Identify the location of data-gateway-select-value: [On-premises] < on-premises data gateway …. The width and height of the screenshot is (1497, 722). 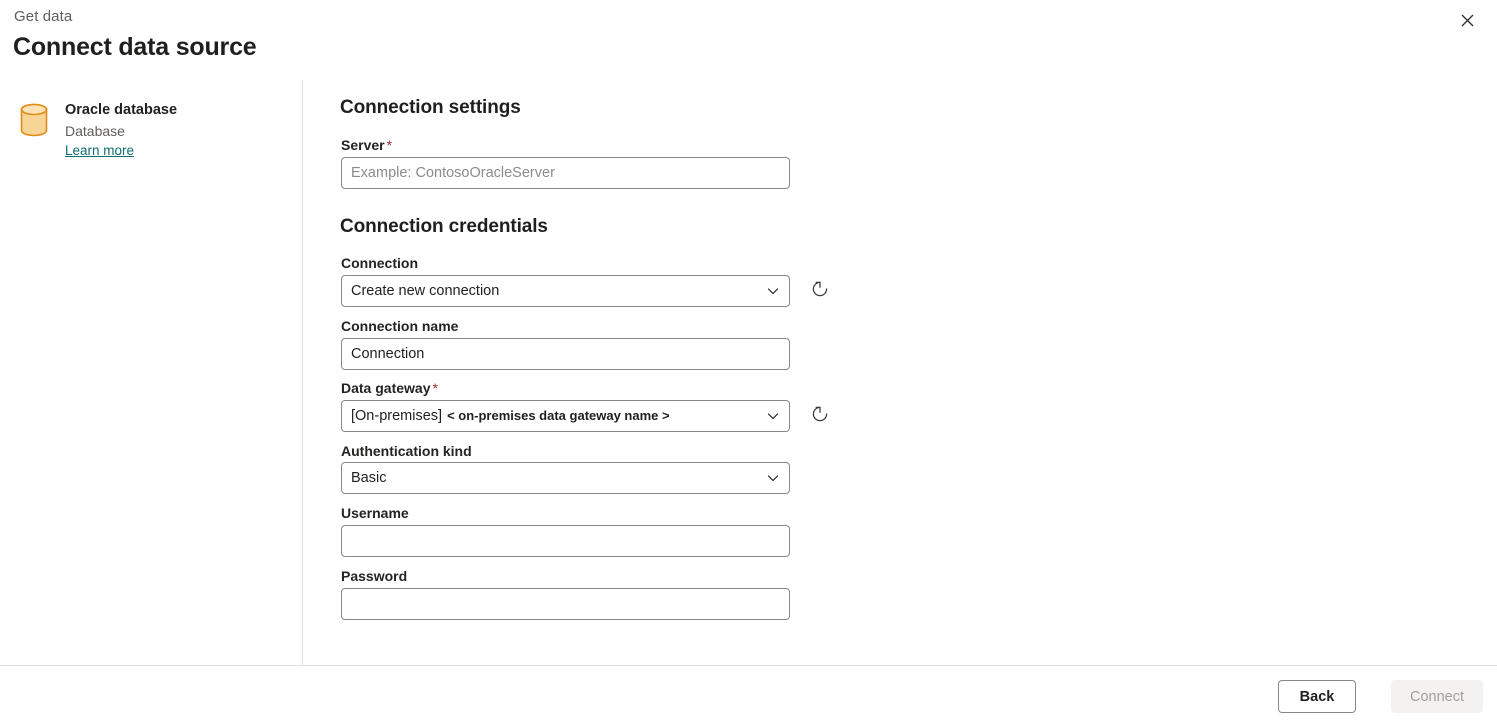
(555, 416).